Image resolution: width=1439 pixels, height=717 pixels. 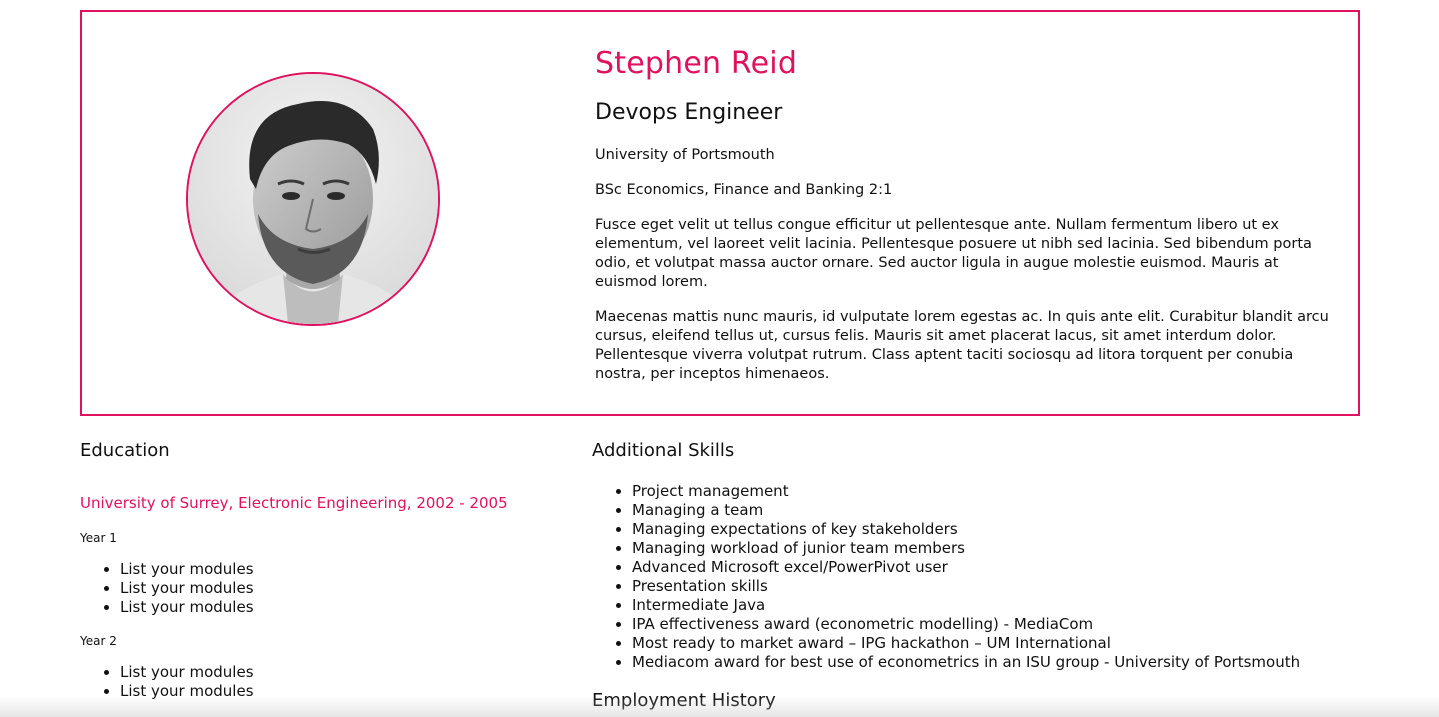 I want to click on university-text: University of Portsmouth, so click(x=685, y=155).